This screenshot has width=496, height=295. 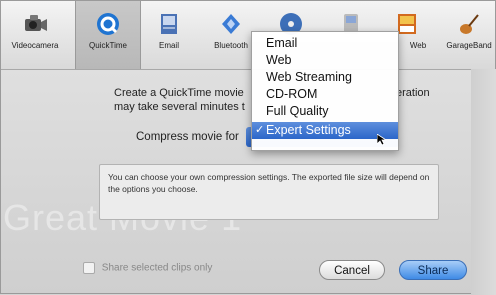 What do you see at coordinates (179, 107) in the screenshot?
I see `description-line-2: may take several minutes t` at bounding box center [179, 107].